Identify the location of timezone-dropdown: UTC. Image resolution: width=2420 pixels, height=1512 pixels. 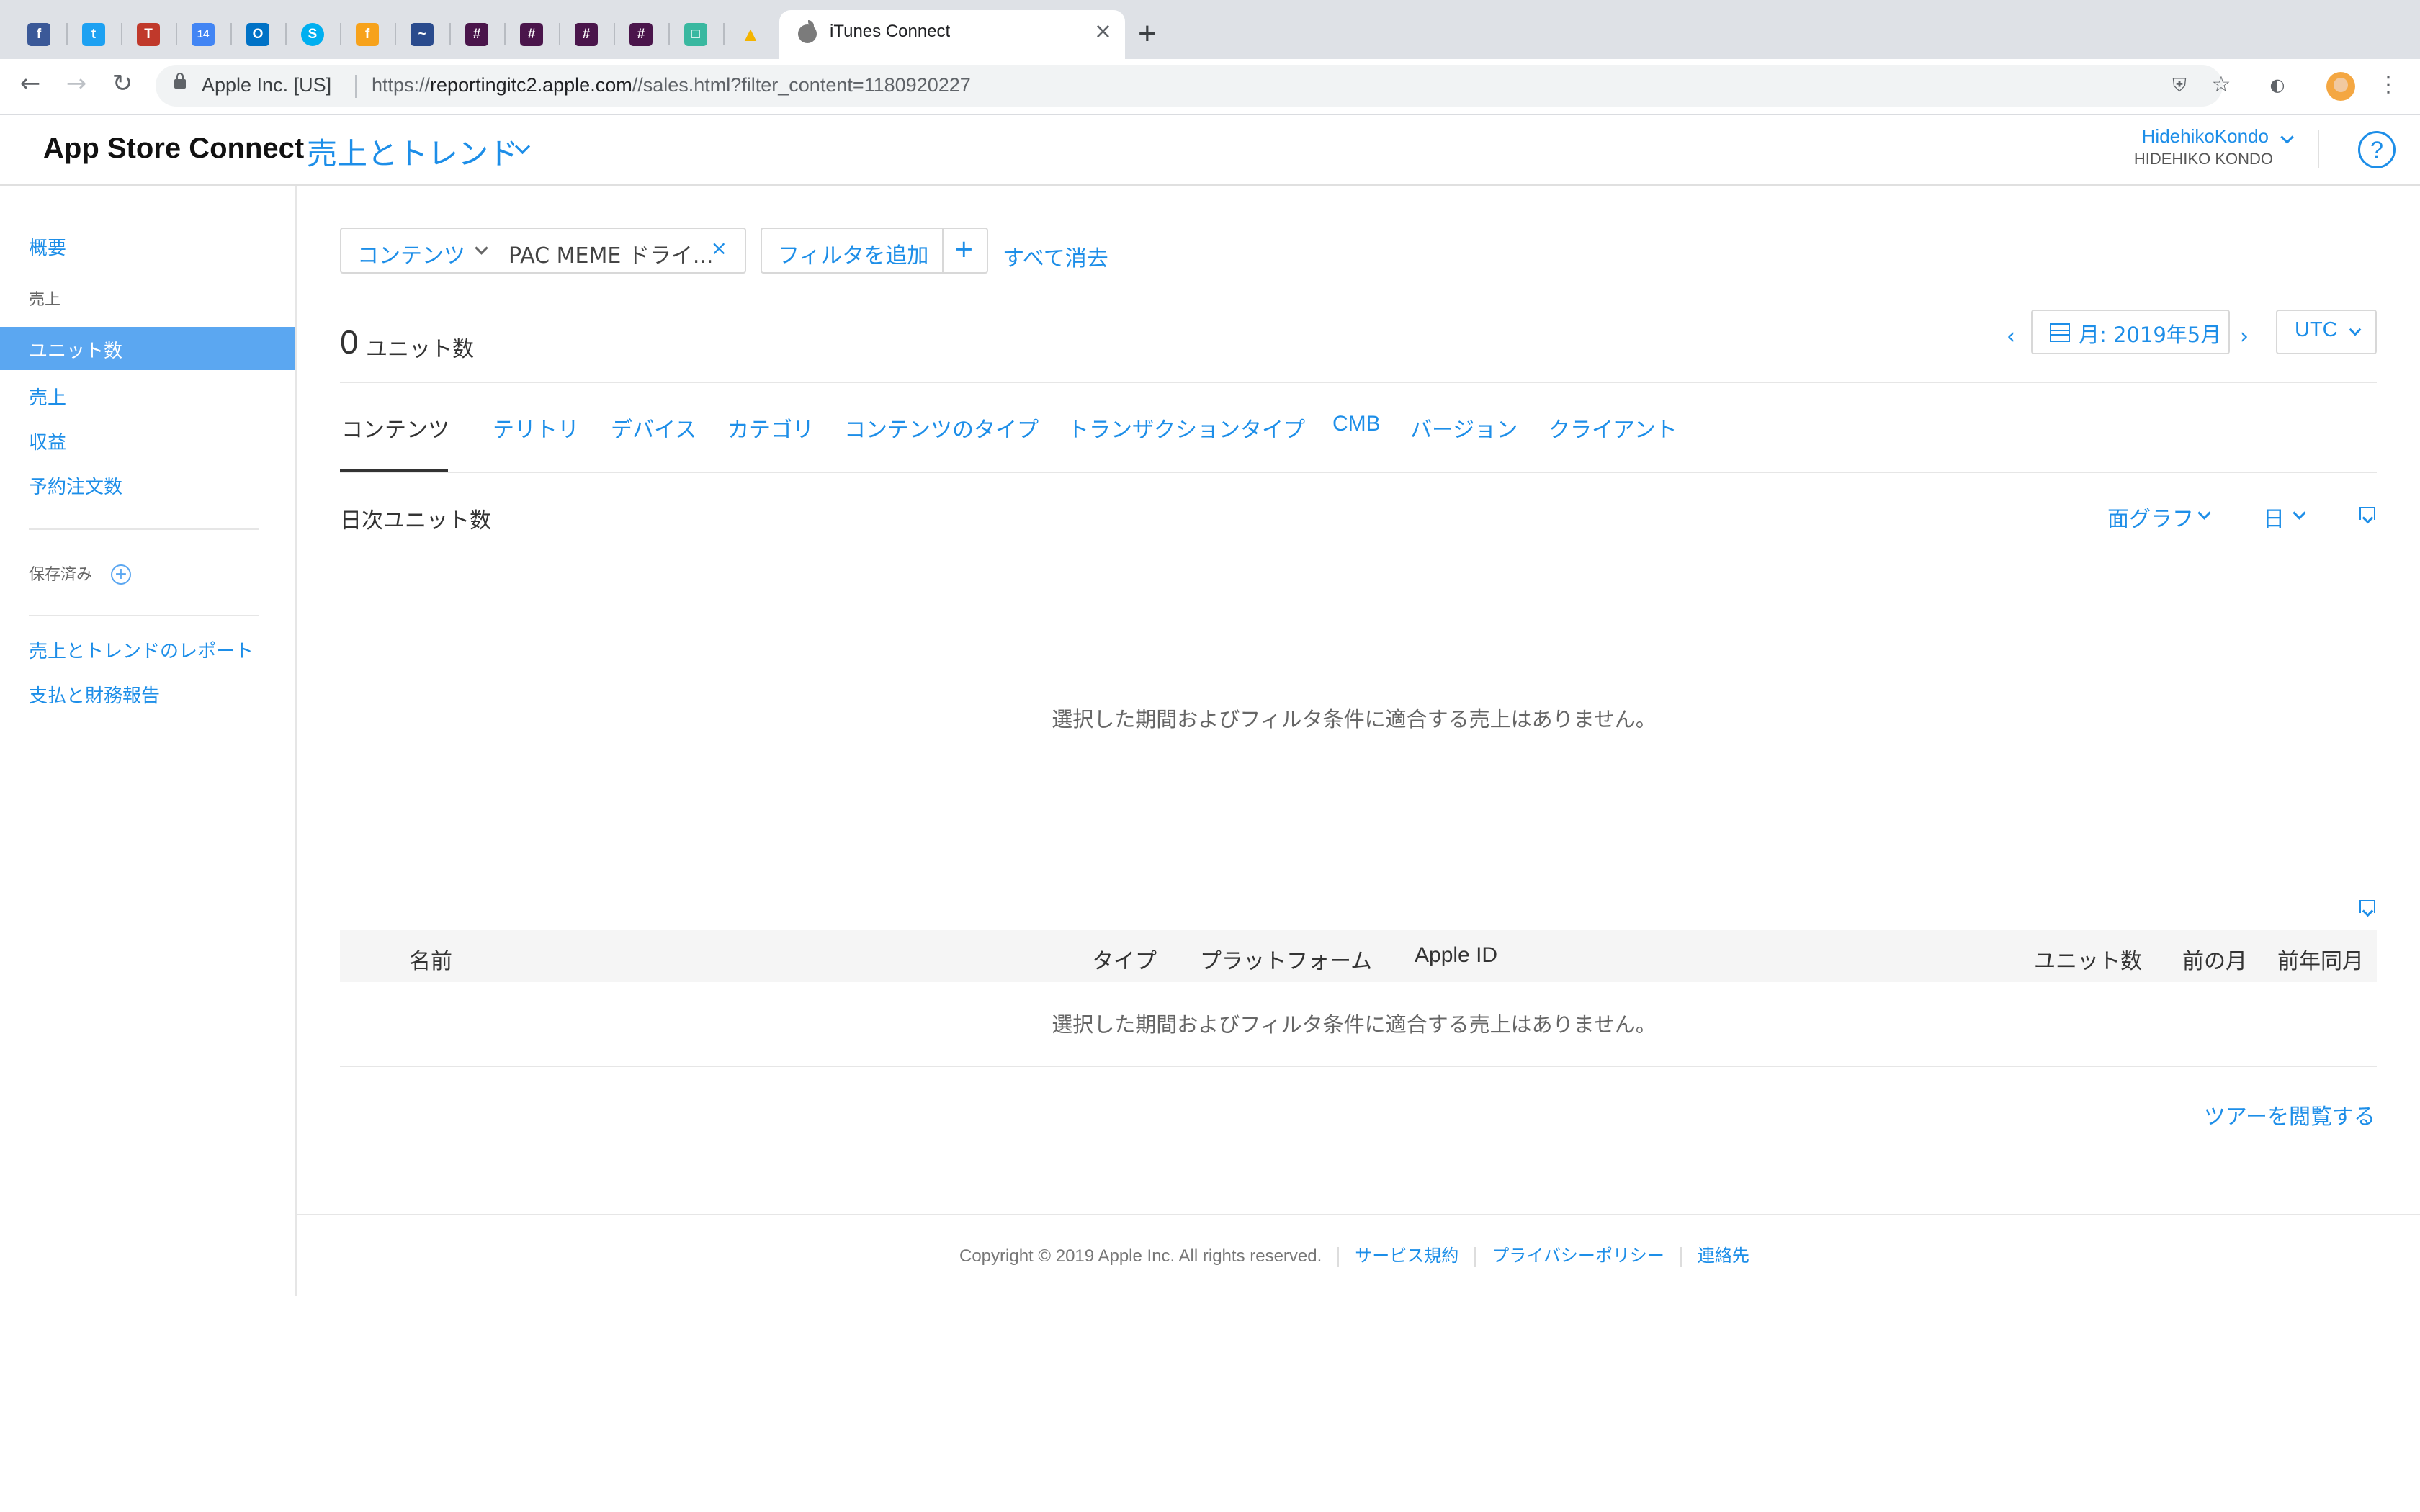
(2326, 332).